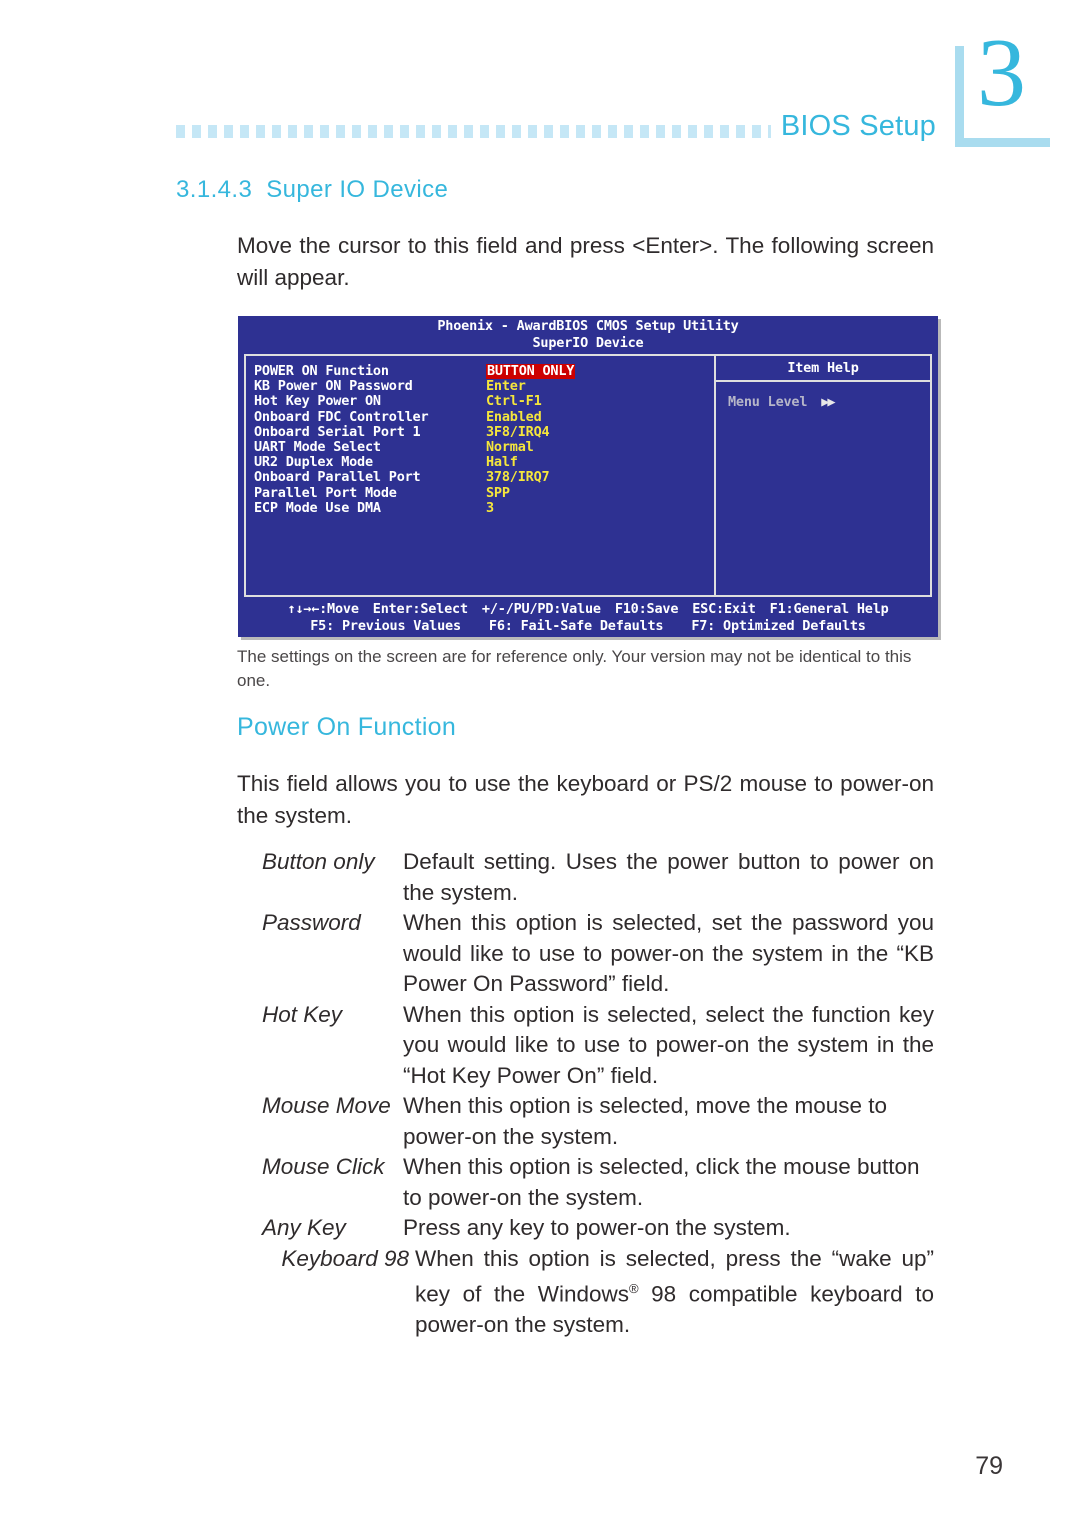  What do you see at coordinates (514, 401) in the screenshot?
I see `bios-menu-value: Ctrl-F1` at bounding box center [514, 401].